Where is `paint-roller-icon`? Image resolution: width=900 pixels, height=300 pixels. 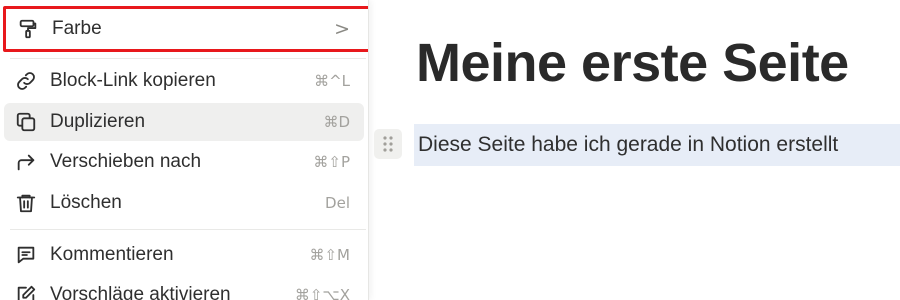
paint-roller-icon is located at coordinates (28, 29).